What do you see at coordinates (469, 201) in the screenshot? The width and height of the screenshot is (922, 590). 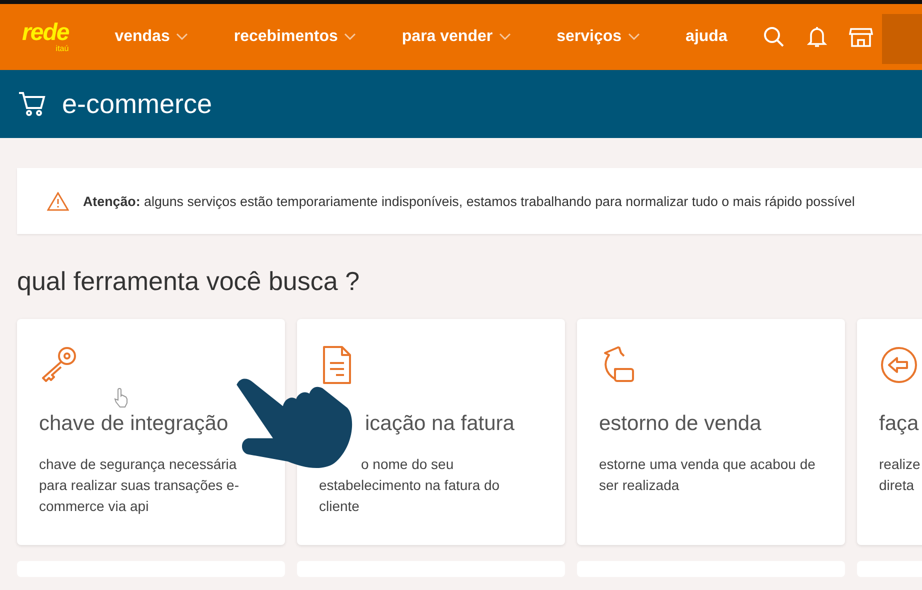 I see `alert-message: Atenção: alguns serviços estão temporariamente indisponíveis, estamos trabalhando para normalizar tudo o mais rápido possível` at bounding box center [469, 201].